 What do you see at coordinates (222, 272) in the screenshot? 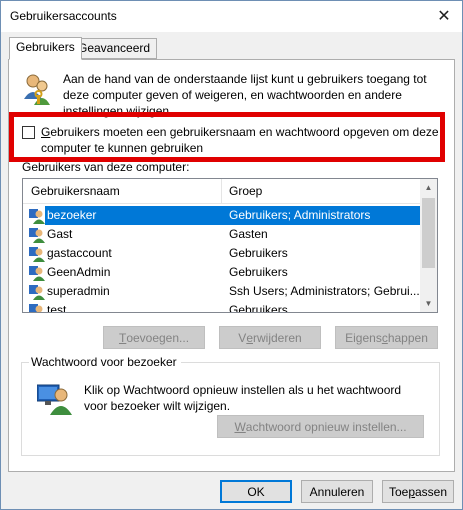
I see `table-row: GeenAdmin Gebruikers` at bounding box center [222, 272].